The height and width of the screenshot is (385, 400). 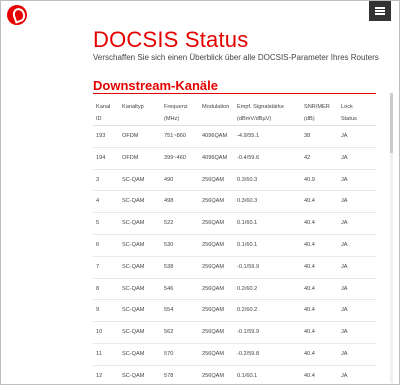 What do you see at coordinates (140, 158) in the screenshot?
I see `table-cell: OFDM` at bounding box center [140, 158].